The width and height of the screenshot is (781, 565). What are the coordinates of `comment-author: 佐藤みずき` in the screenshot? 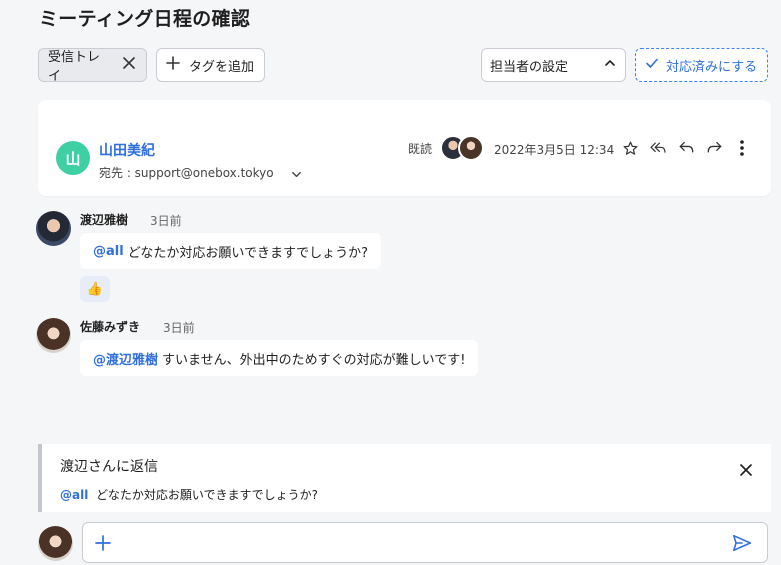 It's located at (110, 327).